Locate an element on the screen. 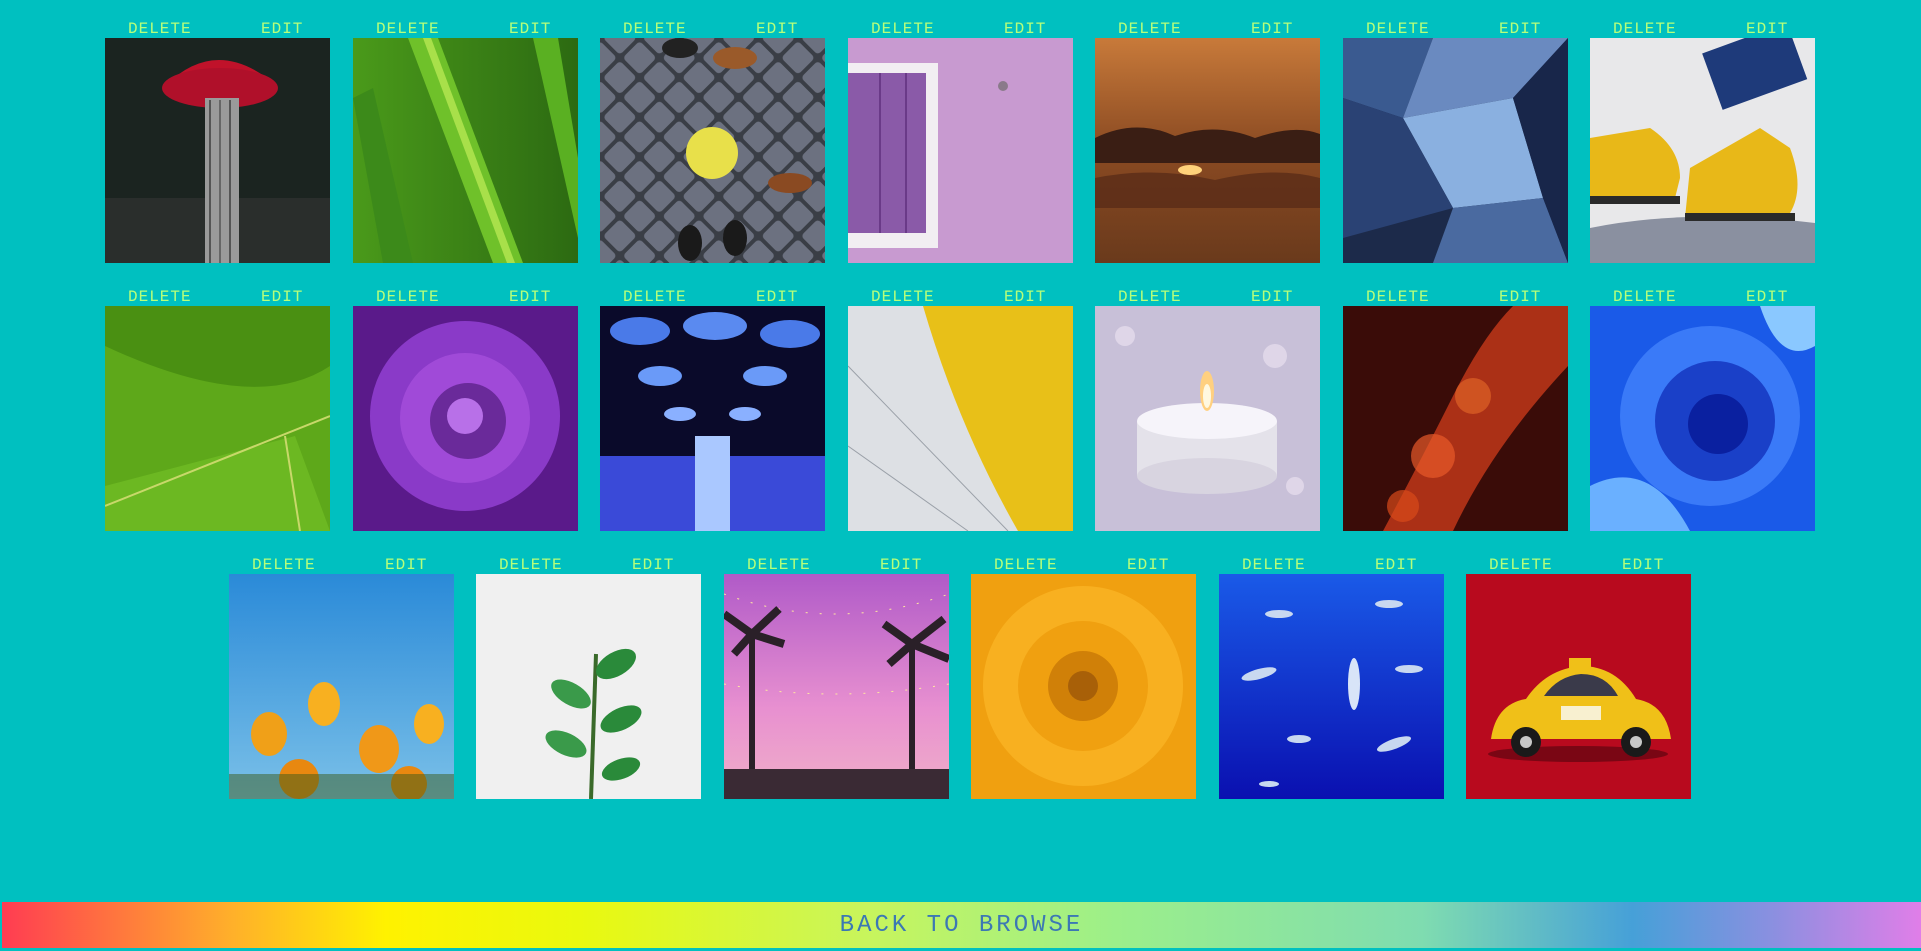 Image resolution: width=1921 pixels, height=951 pixels. blue-umbrellas-image is located at coordinates (712, 418).